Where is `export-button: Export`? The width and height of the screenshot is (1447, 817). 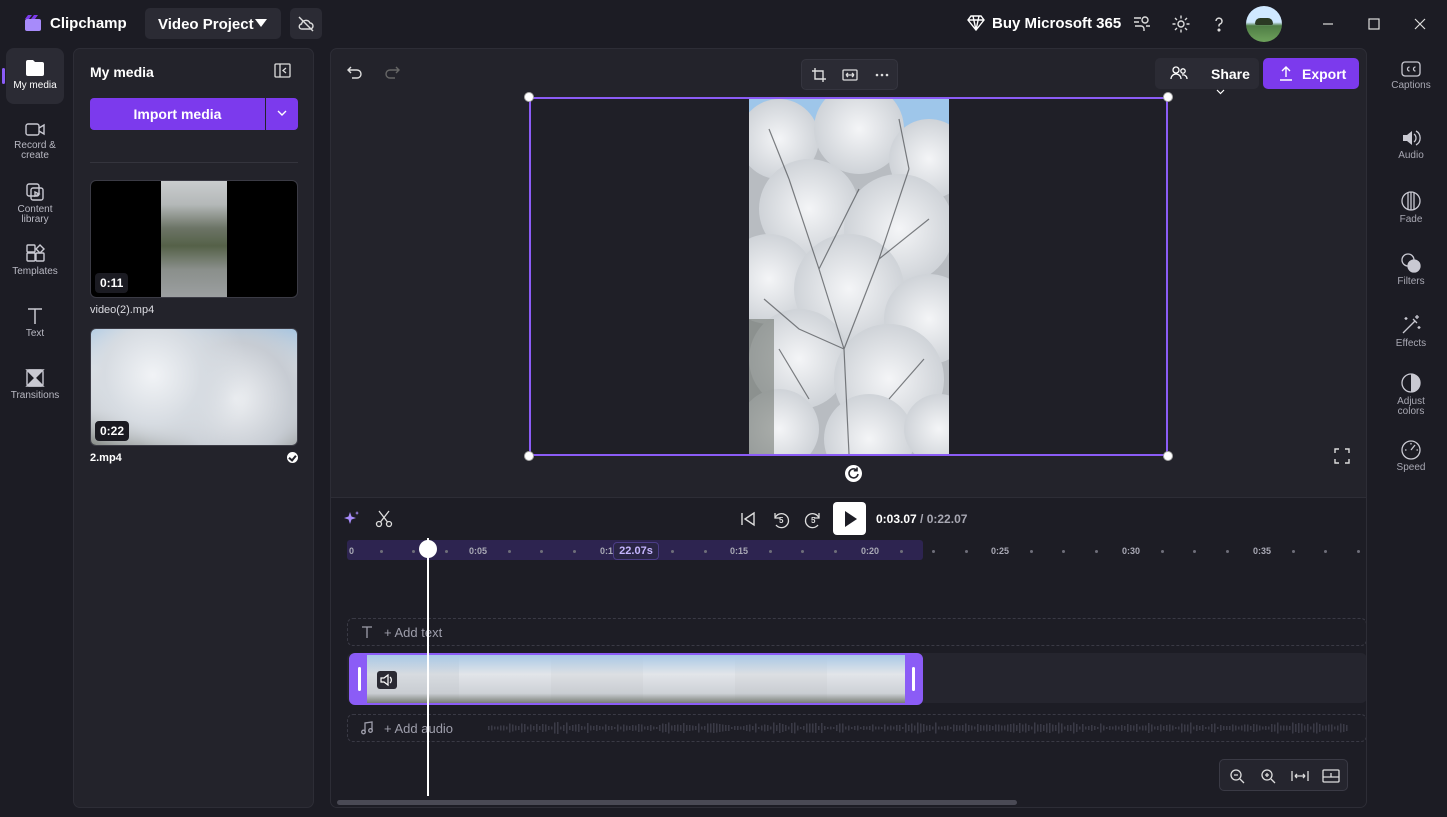
export-button: Export is located at coordinates (1311, 73).